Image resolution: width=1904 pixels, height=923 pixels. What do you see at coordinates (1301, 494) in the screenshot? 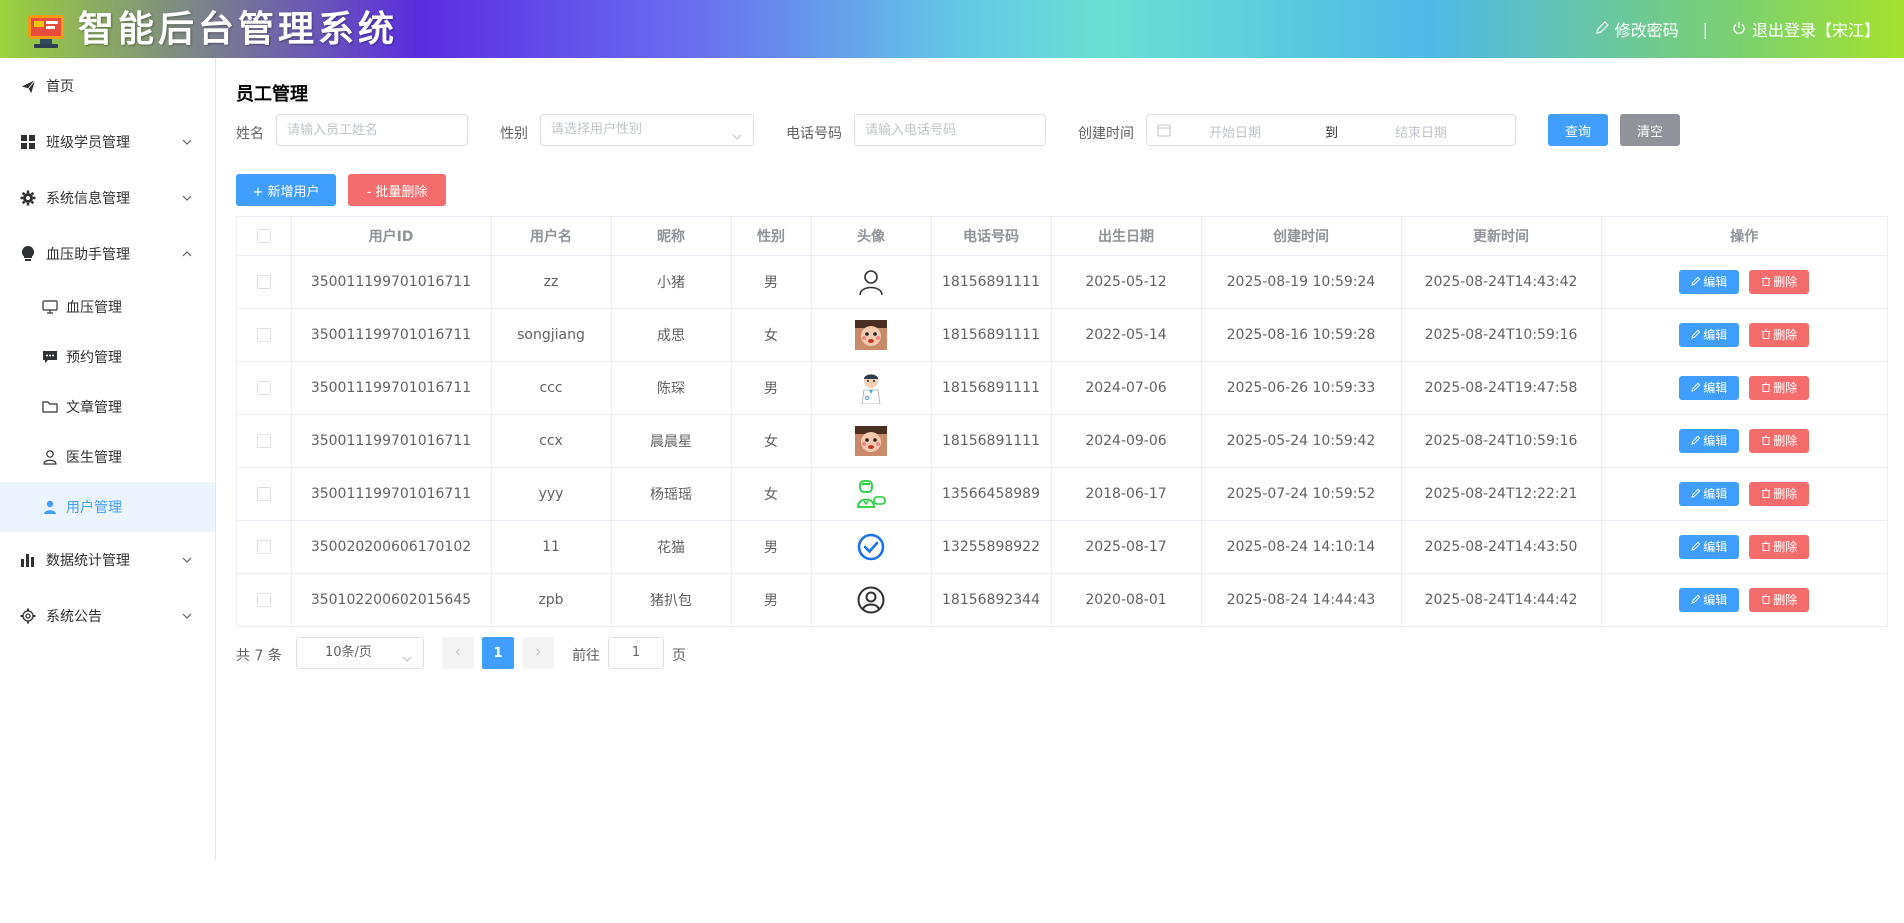
I see `cell-created: 2025-07-24 10:59:52` at bounding box center [1301, 494].